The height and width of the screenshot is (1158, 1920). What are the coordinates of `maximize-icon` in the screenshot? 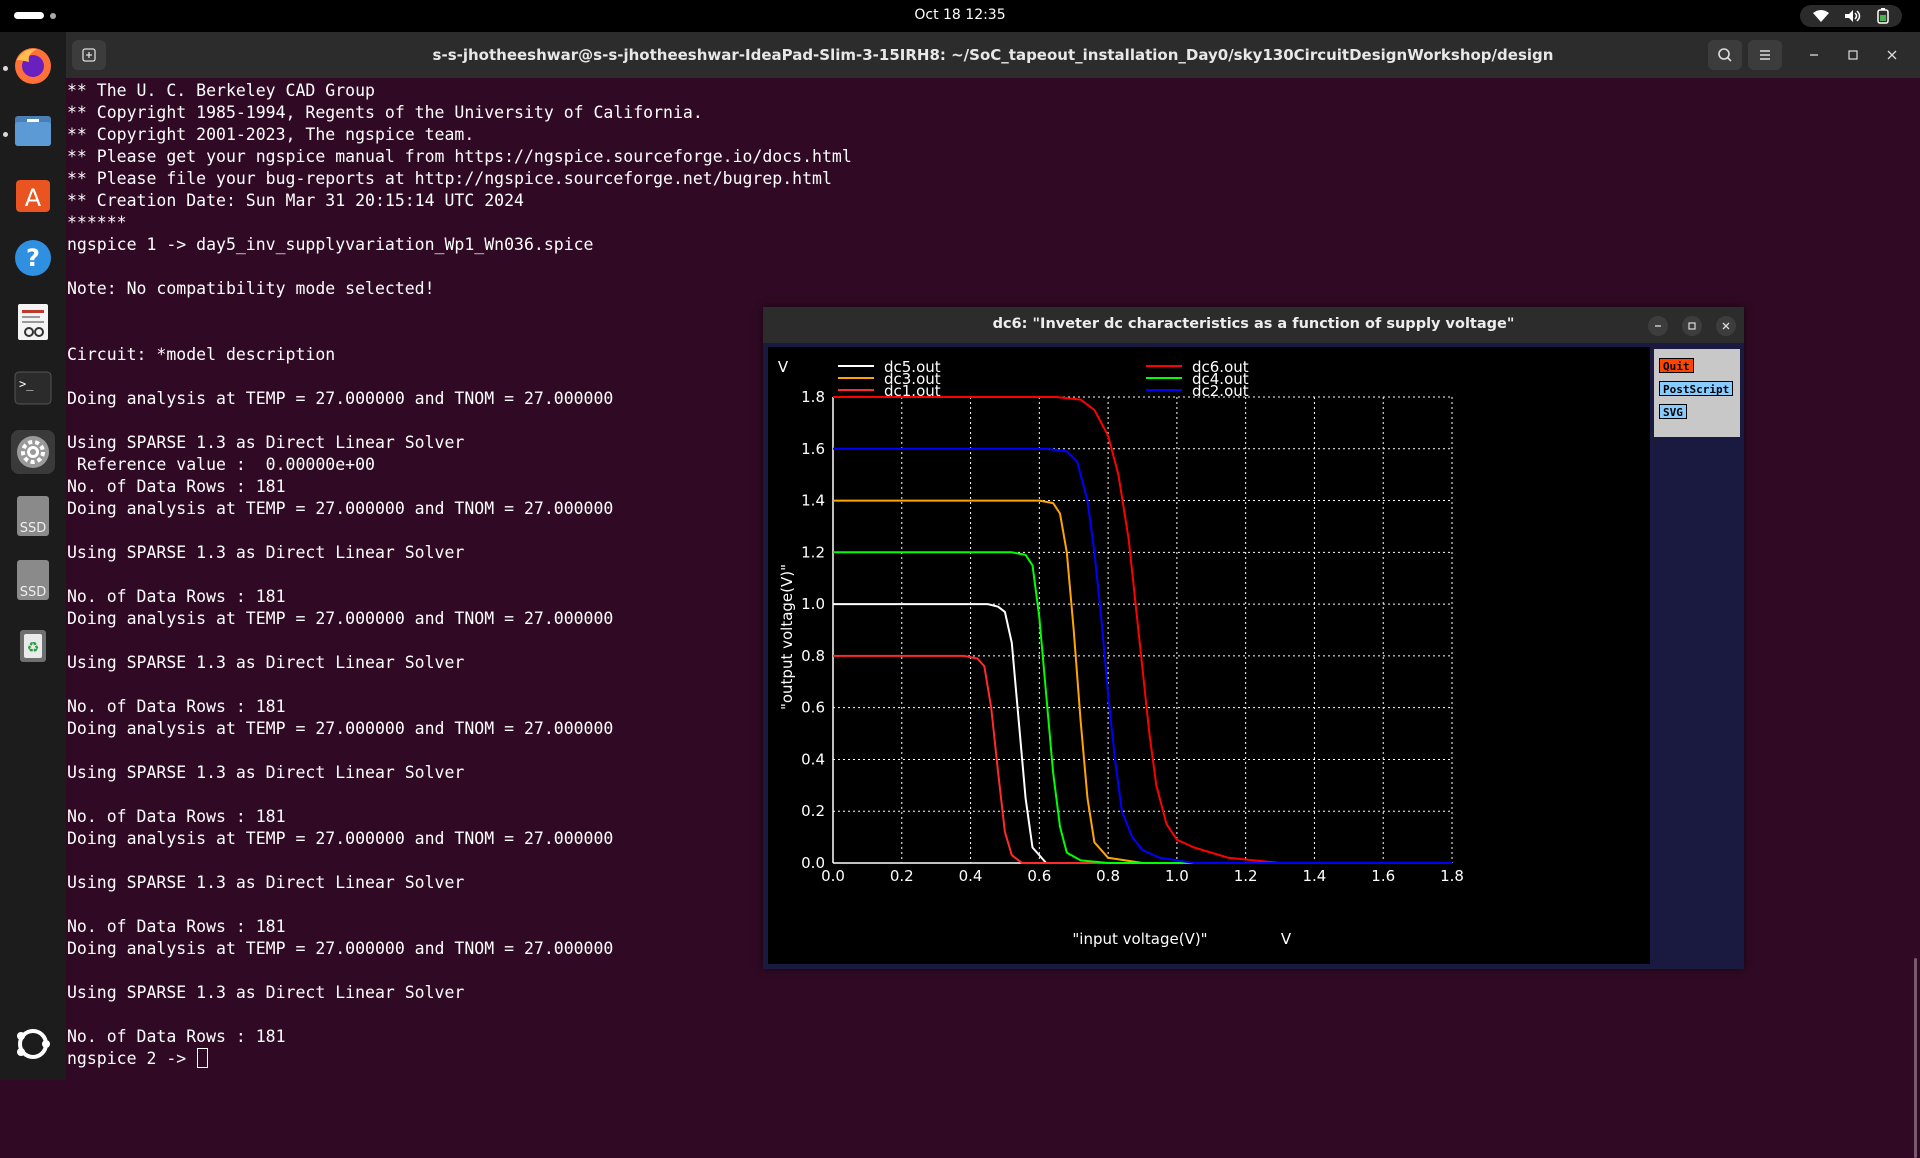 It's located at (1692, 326).